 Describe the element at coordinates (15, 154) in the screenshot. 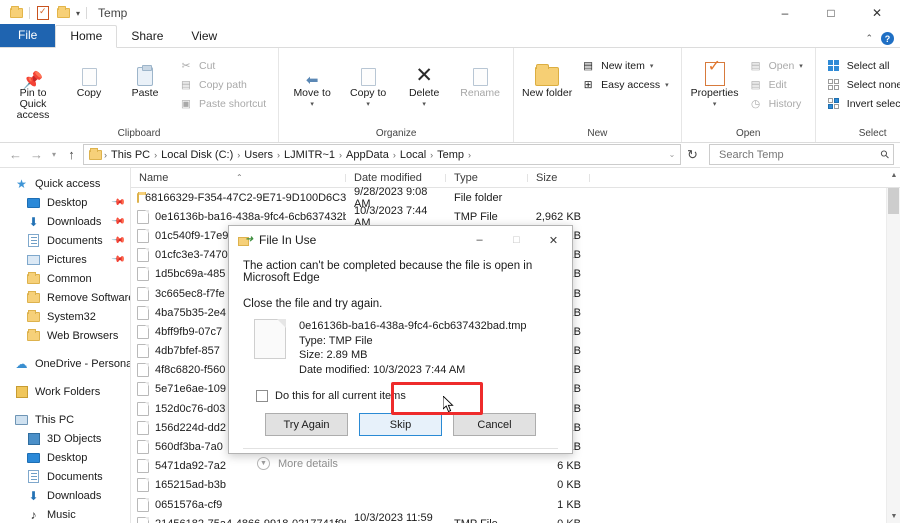

I see `back-button: ←` at that location.